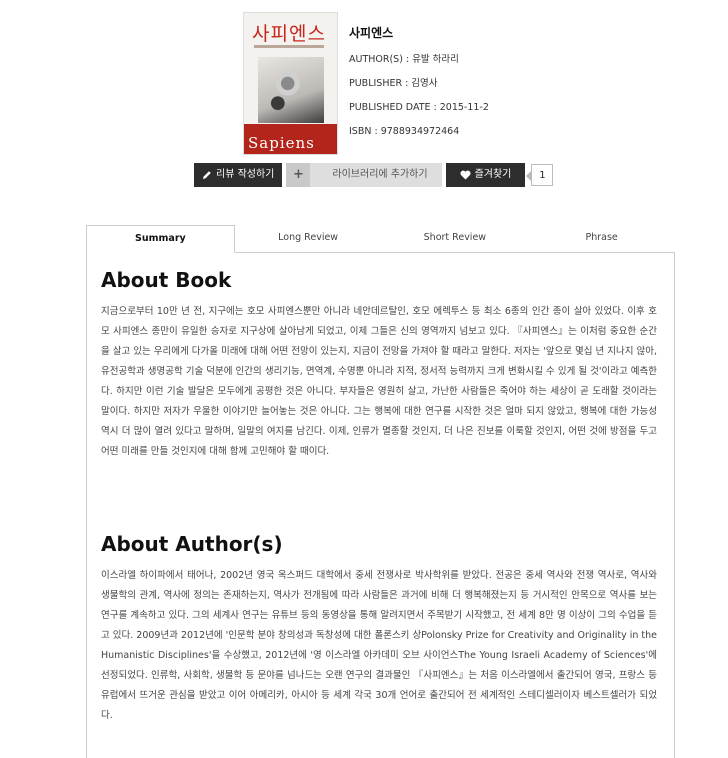 The height and width of the screenshot is (758, 728). I want to click on detail-tabs: Summary Long Review Short Review Phrase, so click(380, 239).